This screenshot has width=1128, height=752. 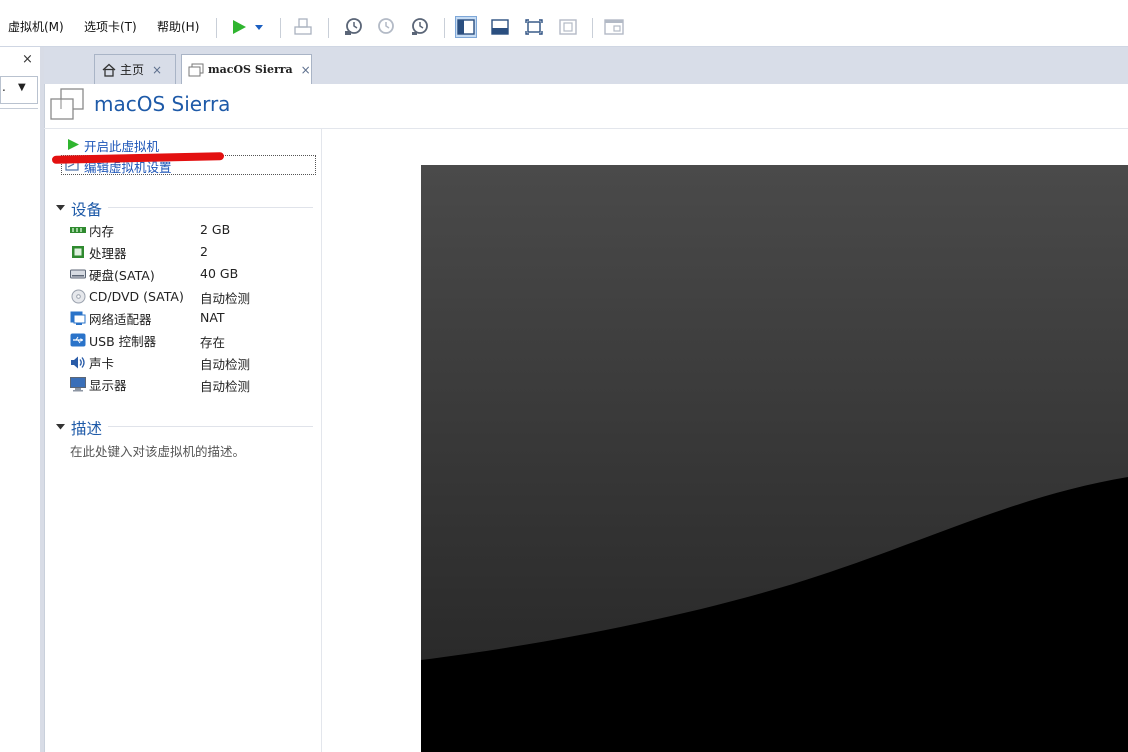 What do you see at coordinates (123, 341) in the screenshot?
I see `device-name: USB 控制器` at bounding box center [123, 341].